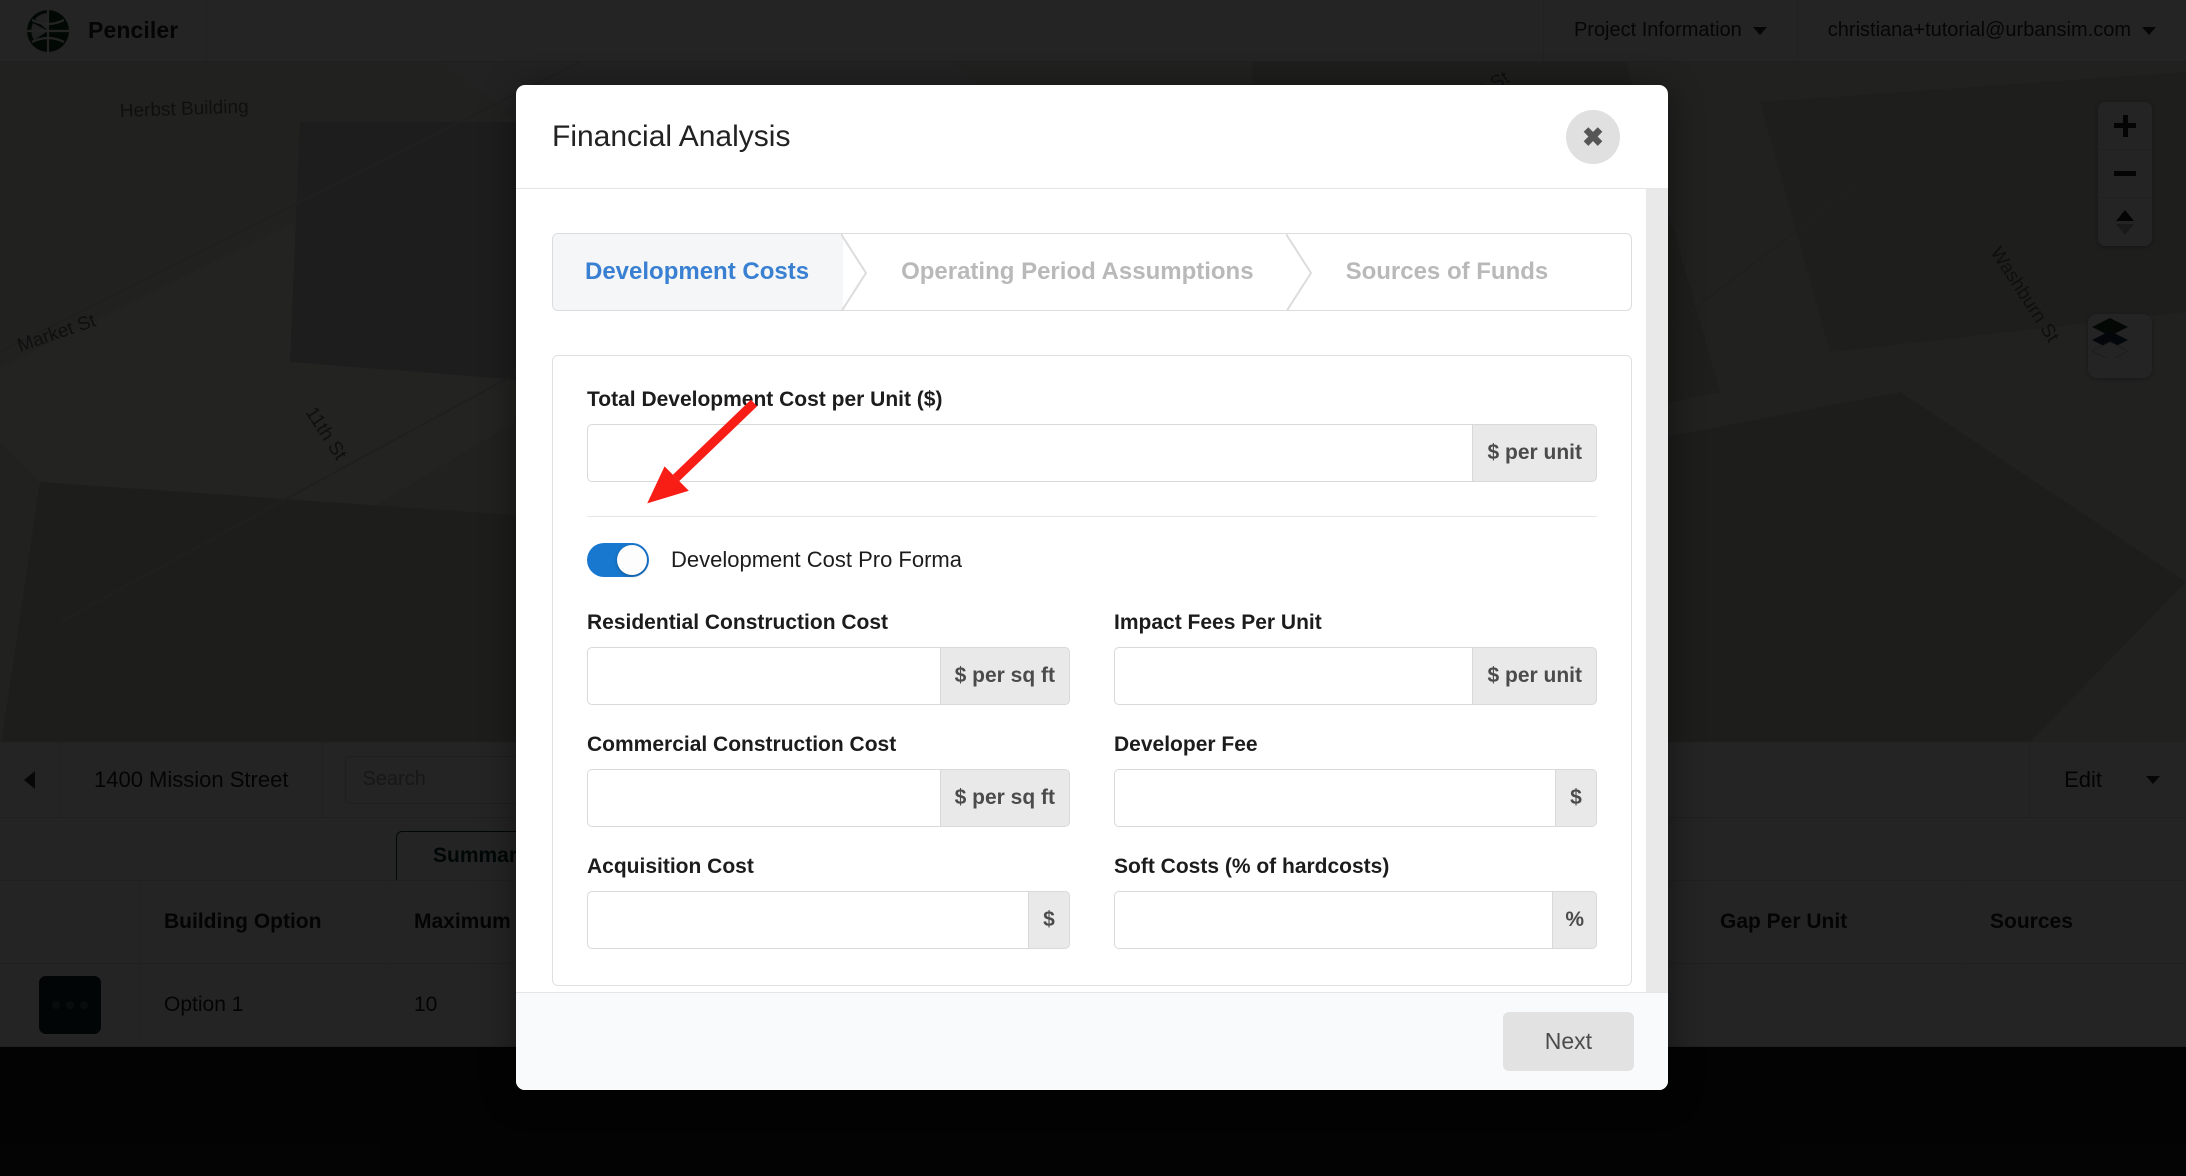 Image resolution: width=2186 pixels, height=1176 pixels. I want to click on acquisition-cost-label: Acquisition Cost, so click(670, 866).